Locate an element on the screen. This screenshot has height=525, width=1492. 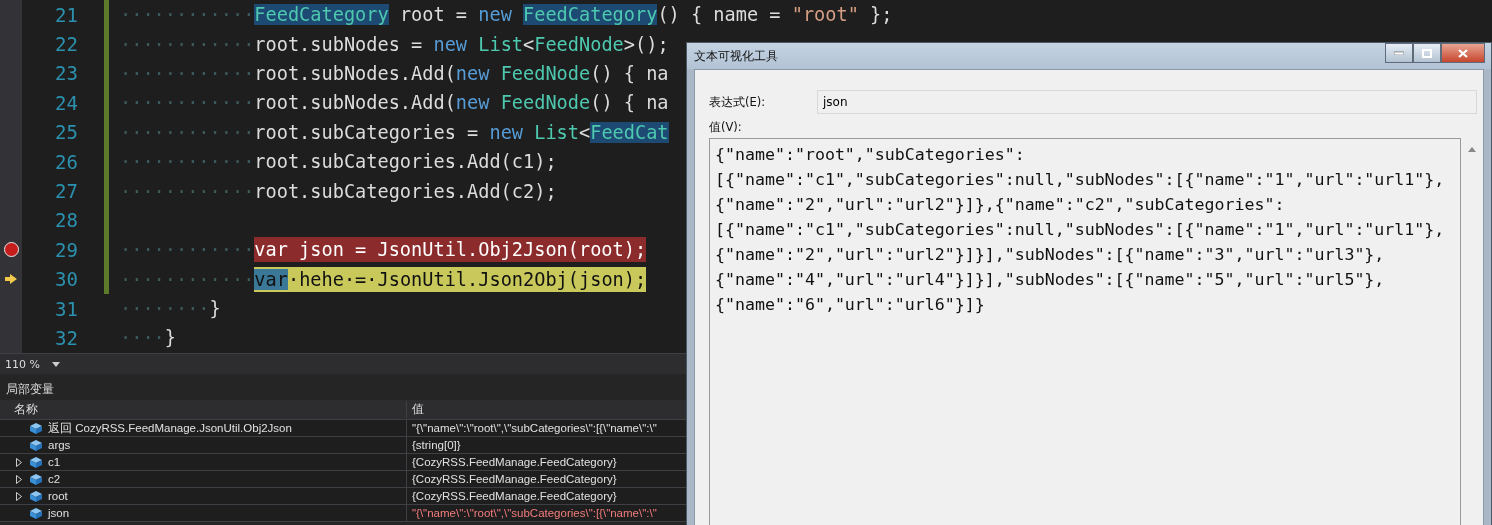
code-line: root.subCategories = new List<FeedCat is located at coordinates (461, 132).